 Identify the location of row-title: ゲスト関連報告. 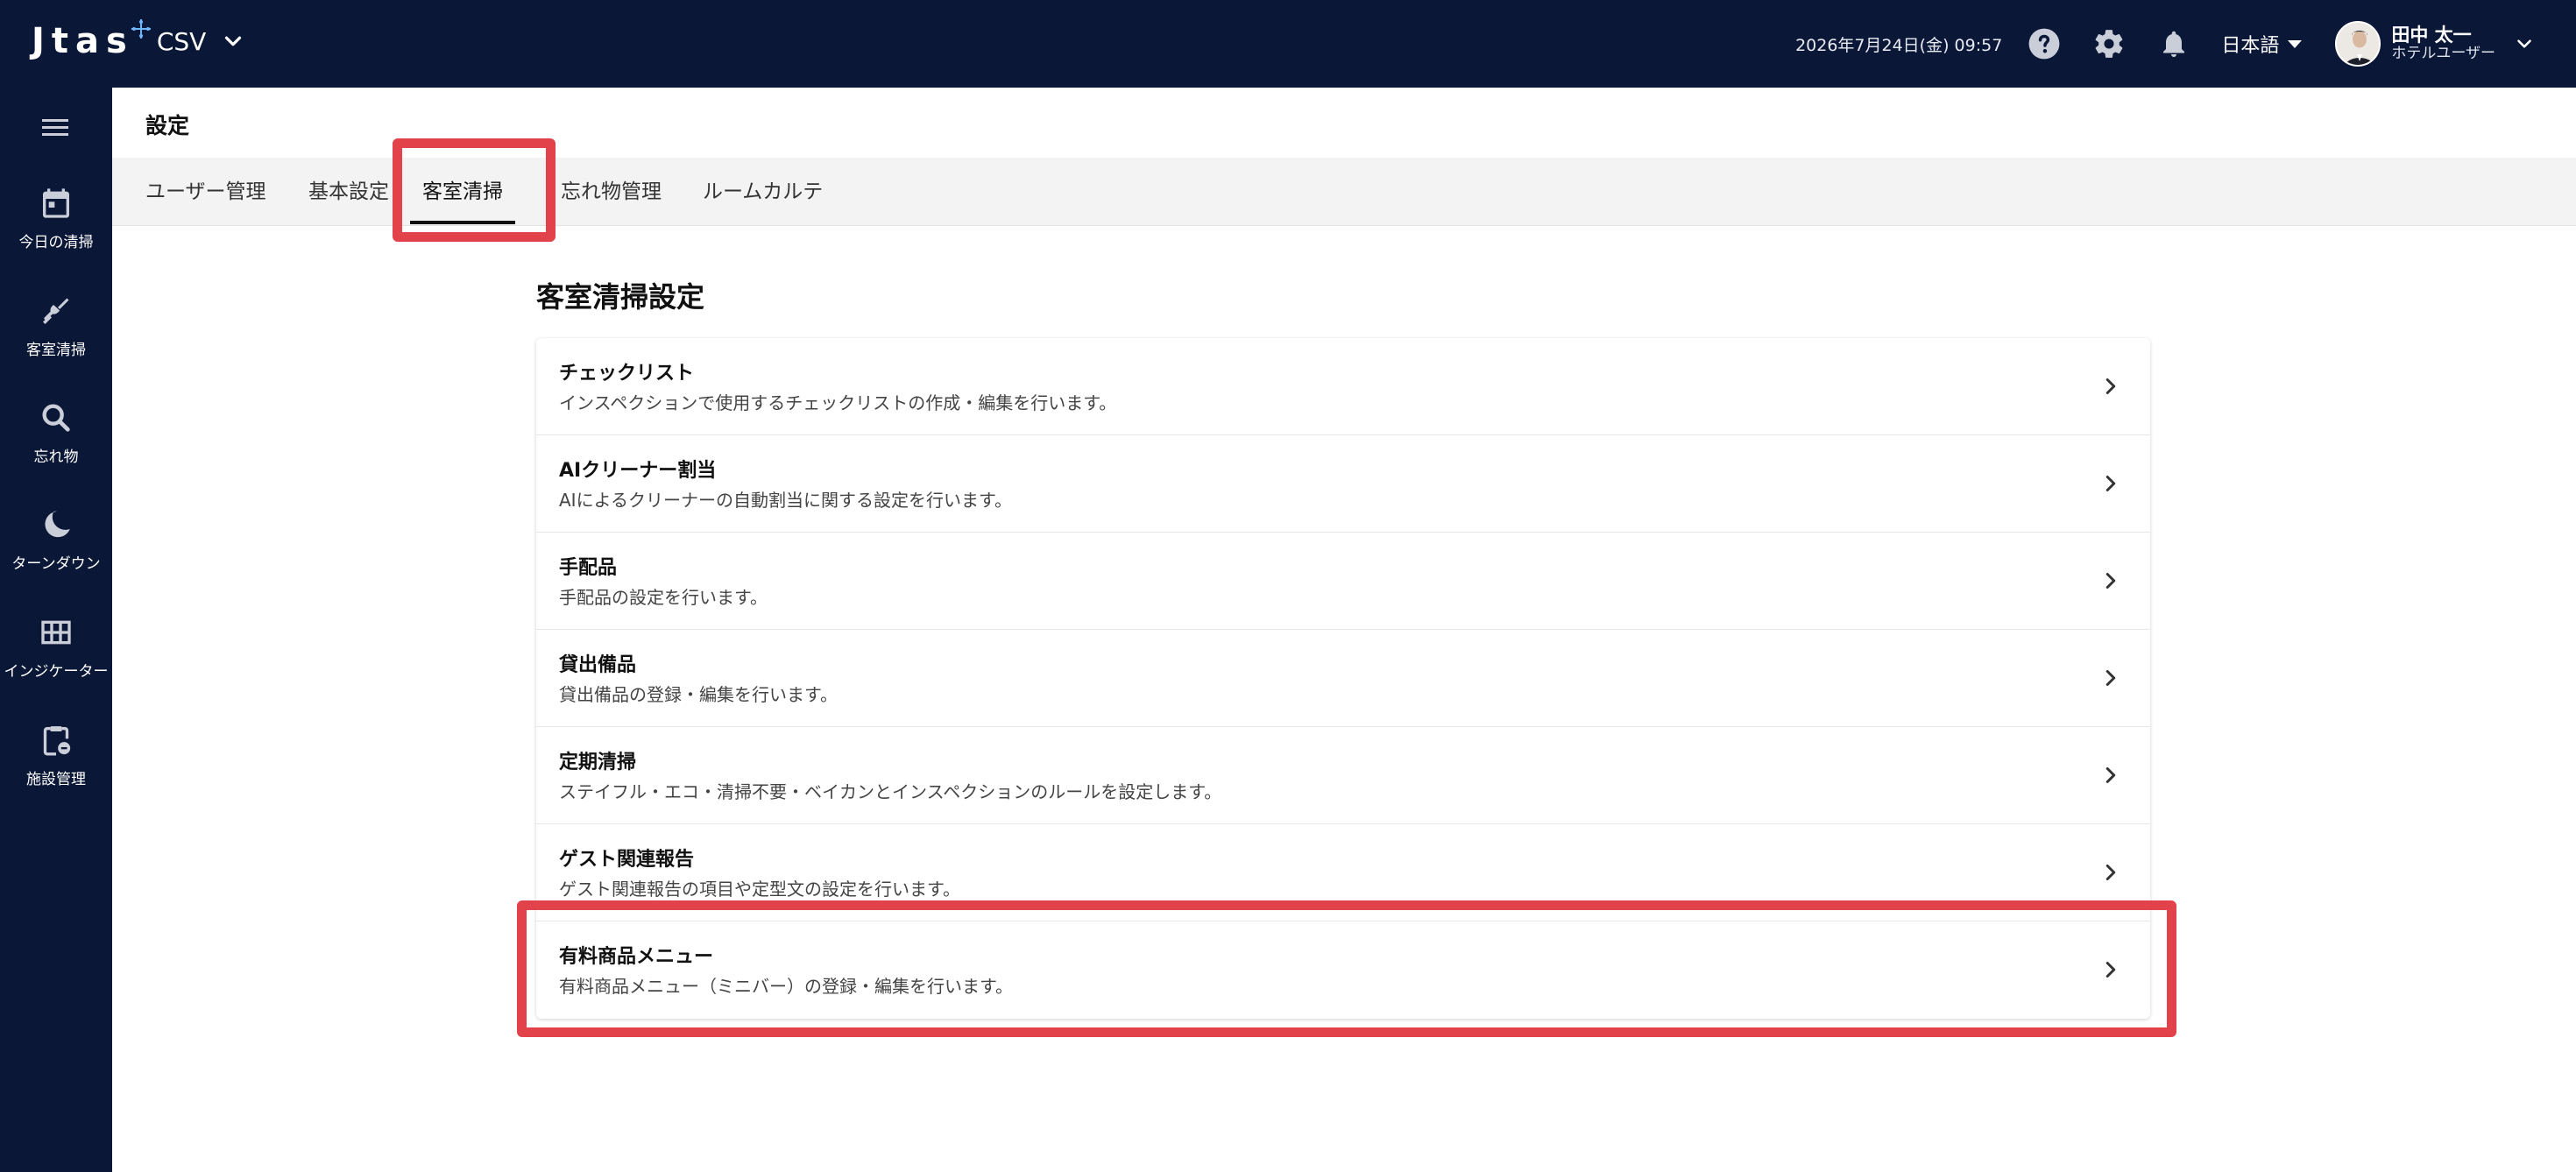
(627, 860).